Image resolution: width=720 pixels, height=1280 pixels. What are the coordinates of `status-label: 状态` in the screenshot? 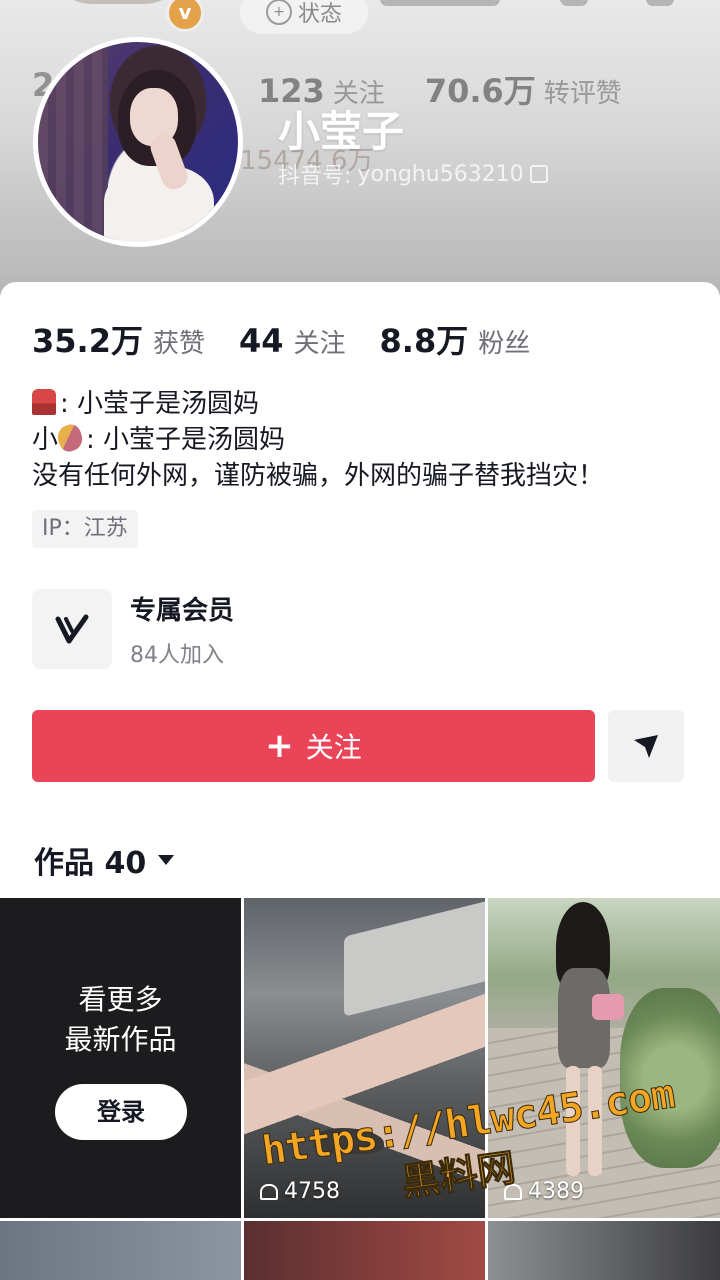 It's located at (319, 14).